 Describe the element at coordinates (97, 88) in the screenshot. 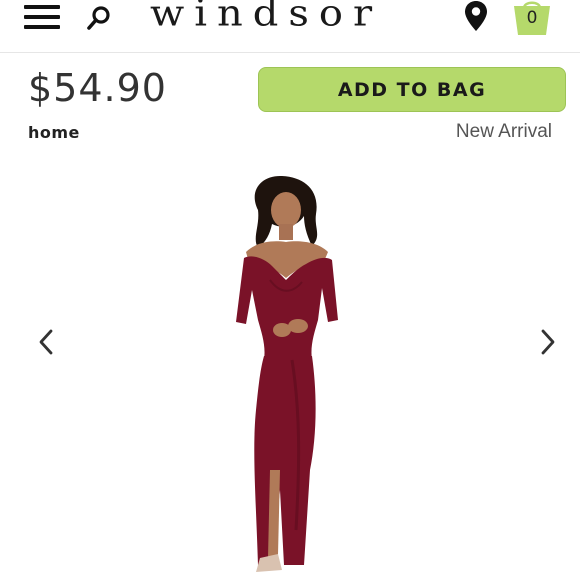

I see `product-price: $54.90` at that location.